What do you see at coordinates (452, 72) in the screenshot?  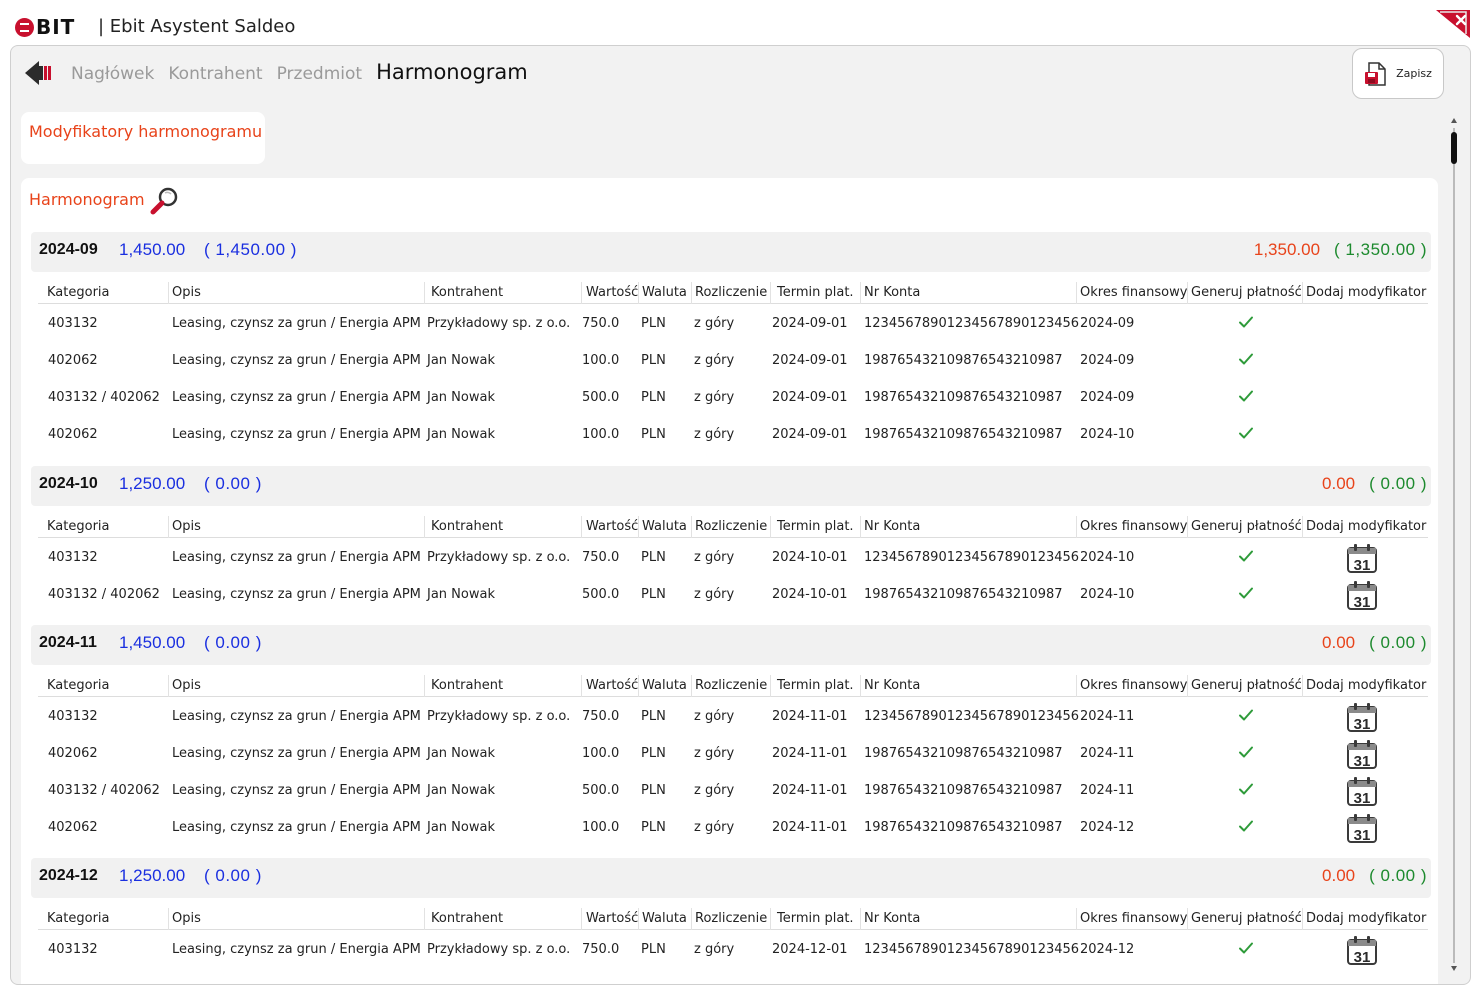 I see `tab-harmonogram: Harmonogram` at bounding box center [452, 72].